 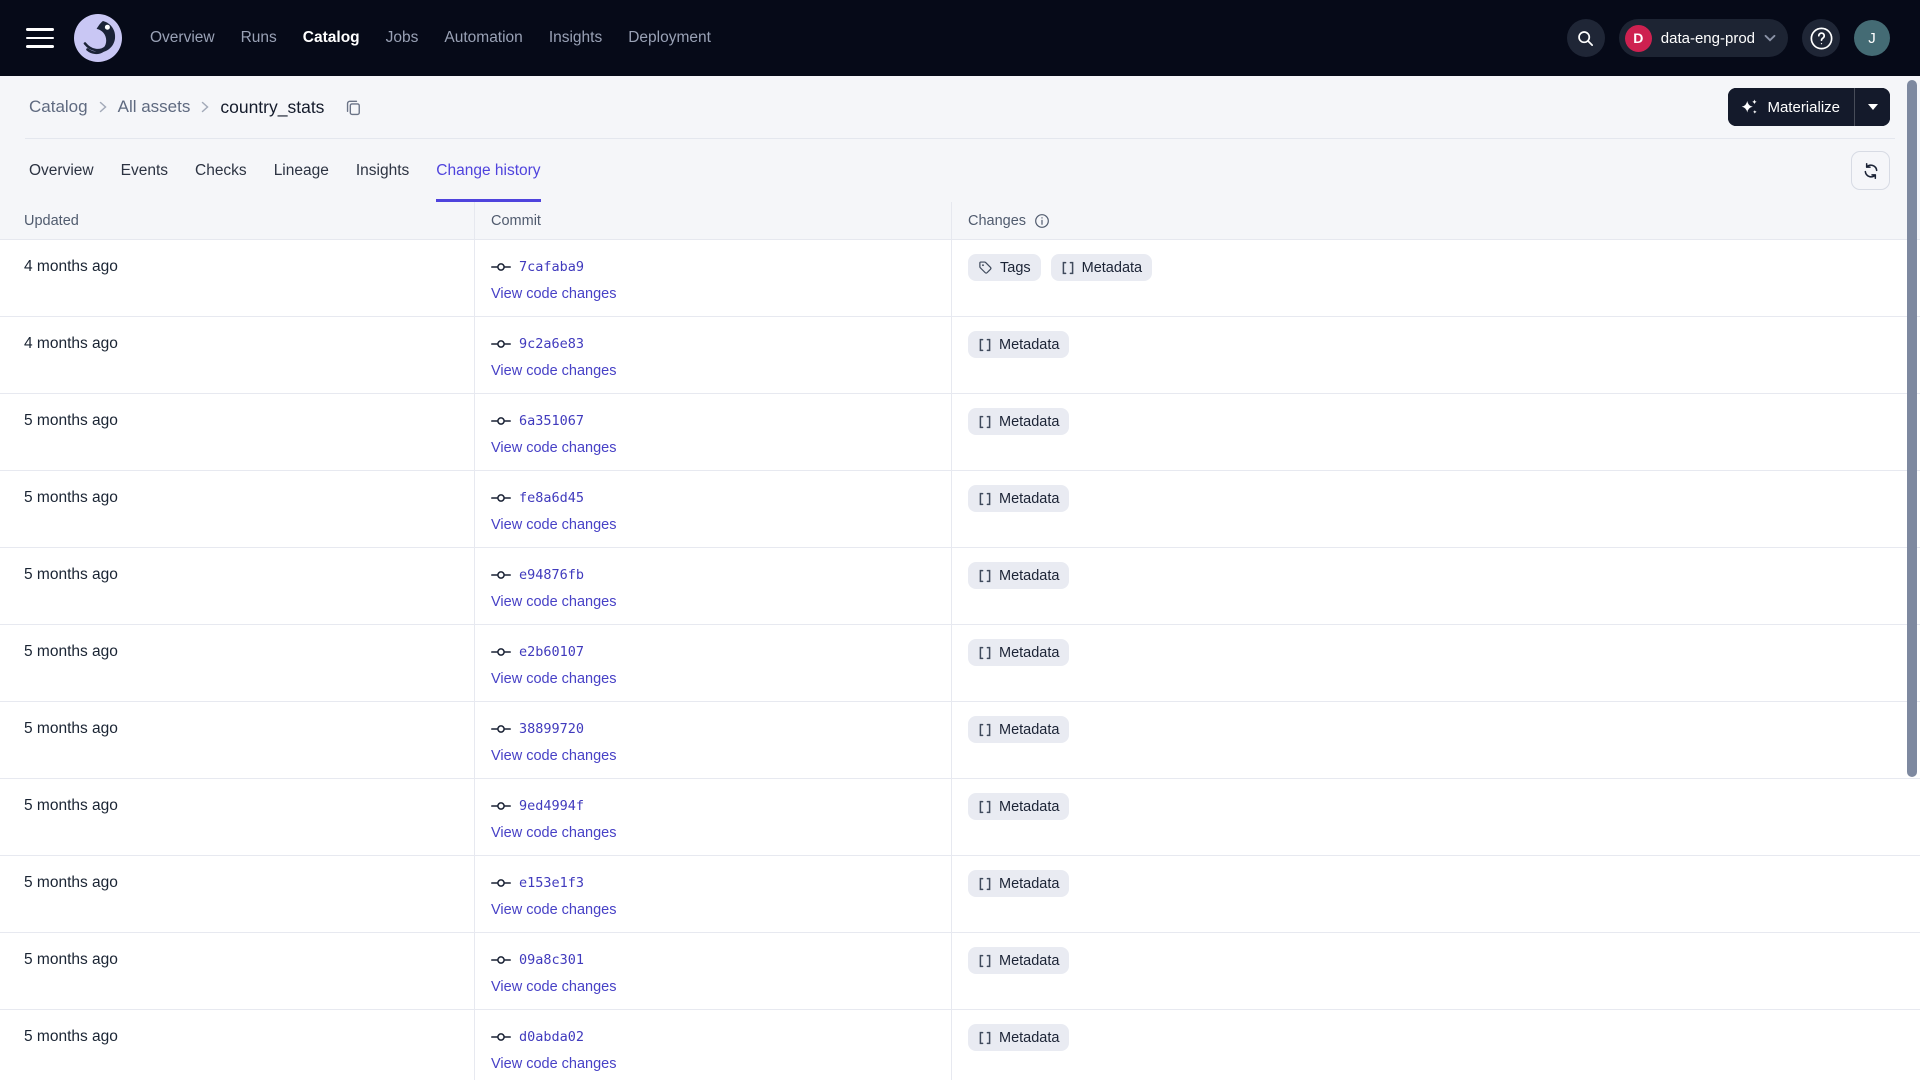 I want to click on refresh-icon, so click(x=1871, y=171).